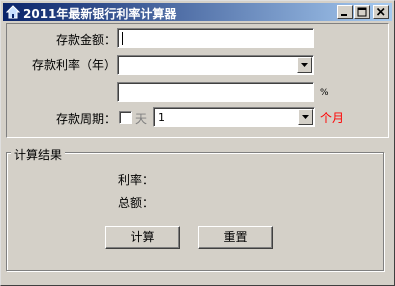 The height and width of the screenshot is (286, 395). What do you see at coordinates (38, 154) in the screenshot?
I see `result-group-title: 计算结果` at bounding box center [38, 154].